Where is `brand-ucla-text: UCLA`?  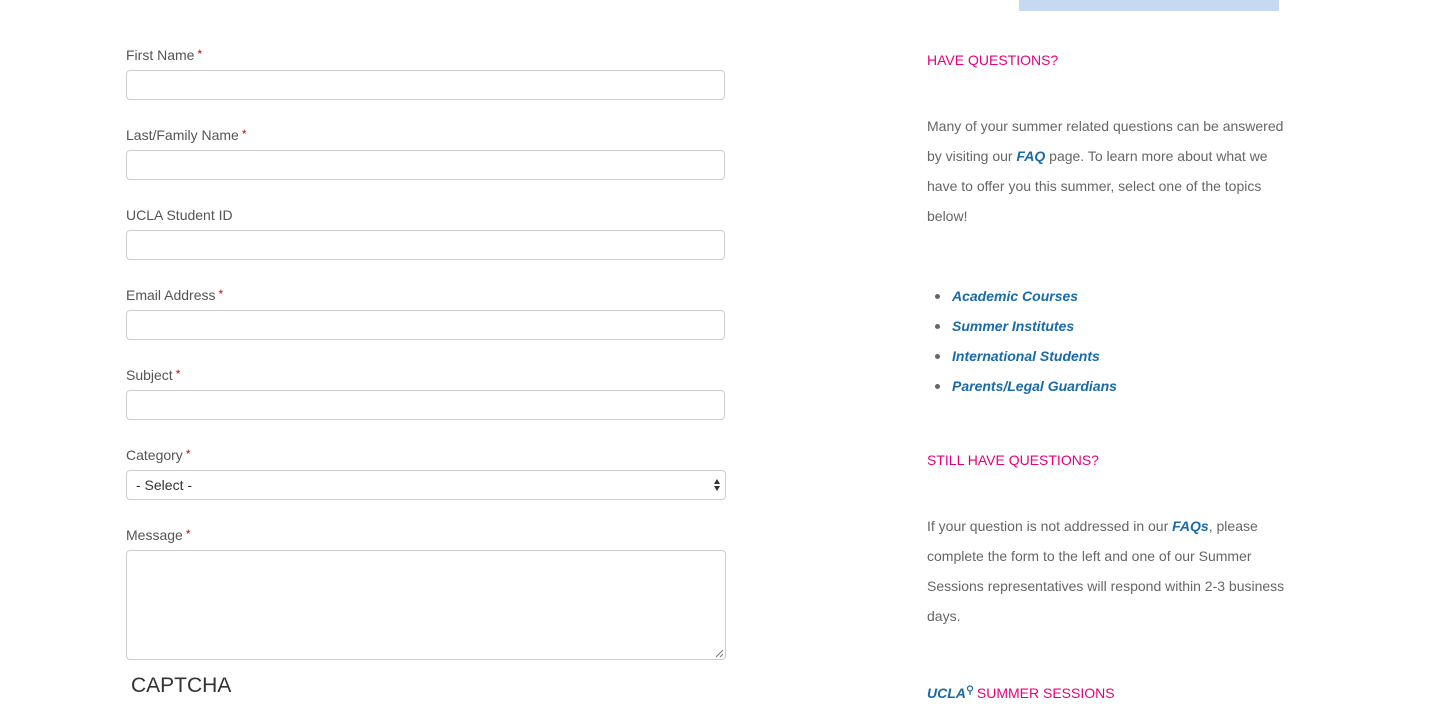
brand-ucla-text: UCLA is located at coordinates (946, 693).